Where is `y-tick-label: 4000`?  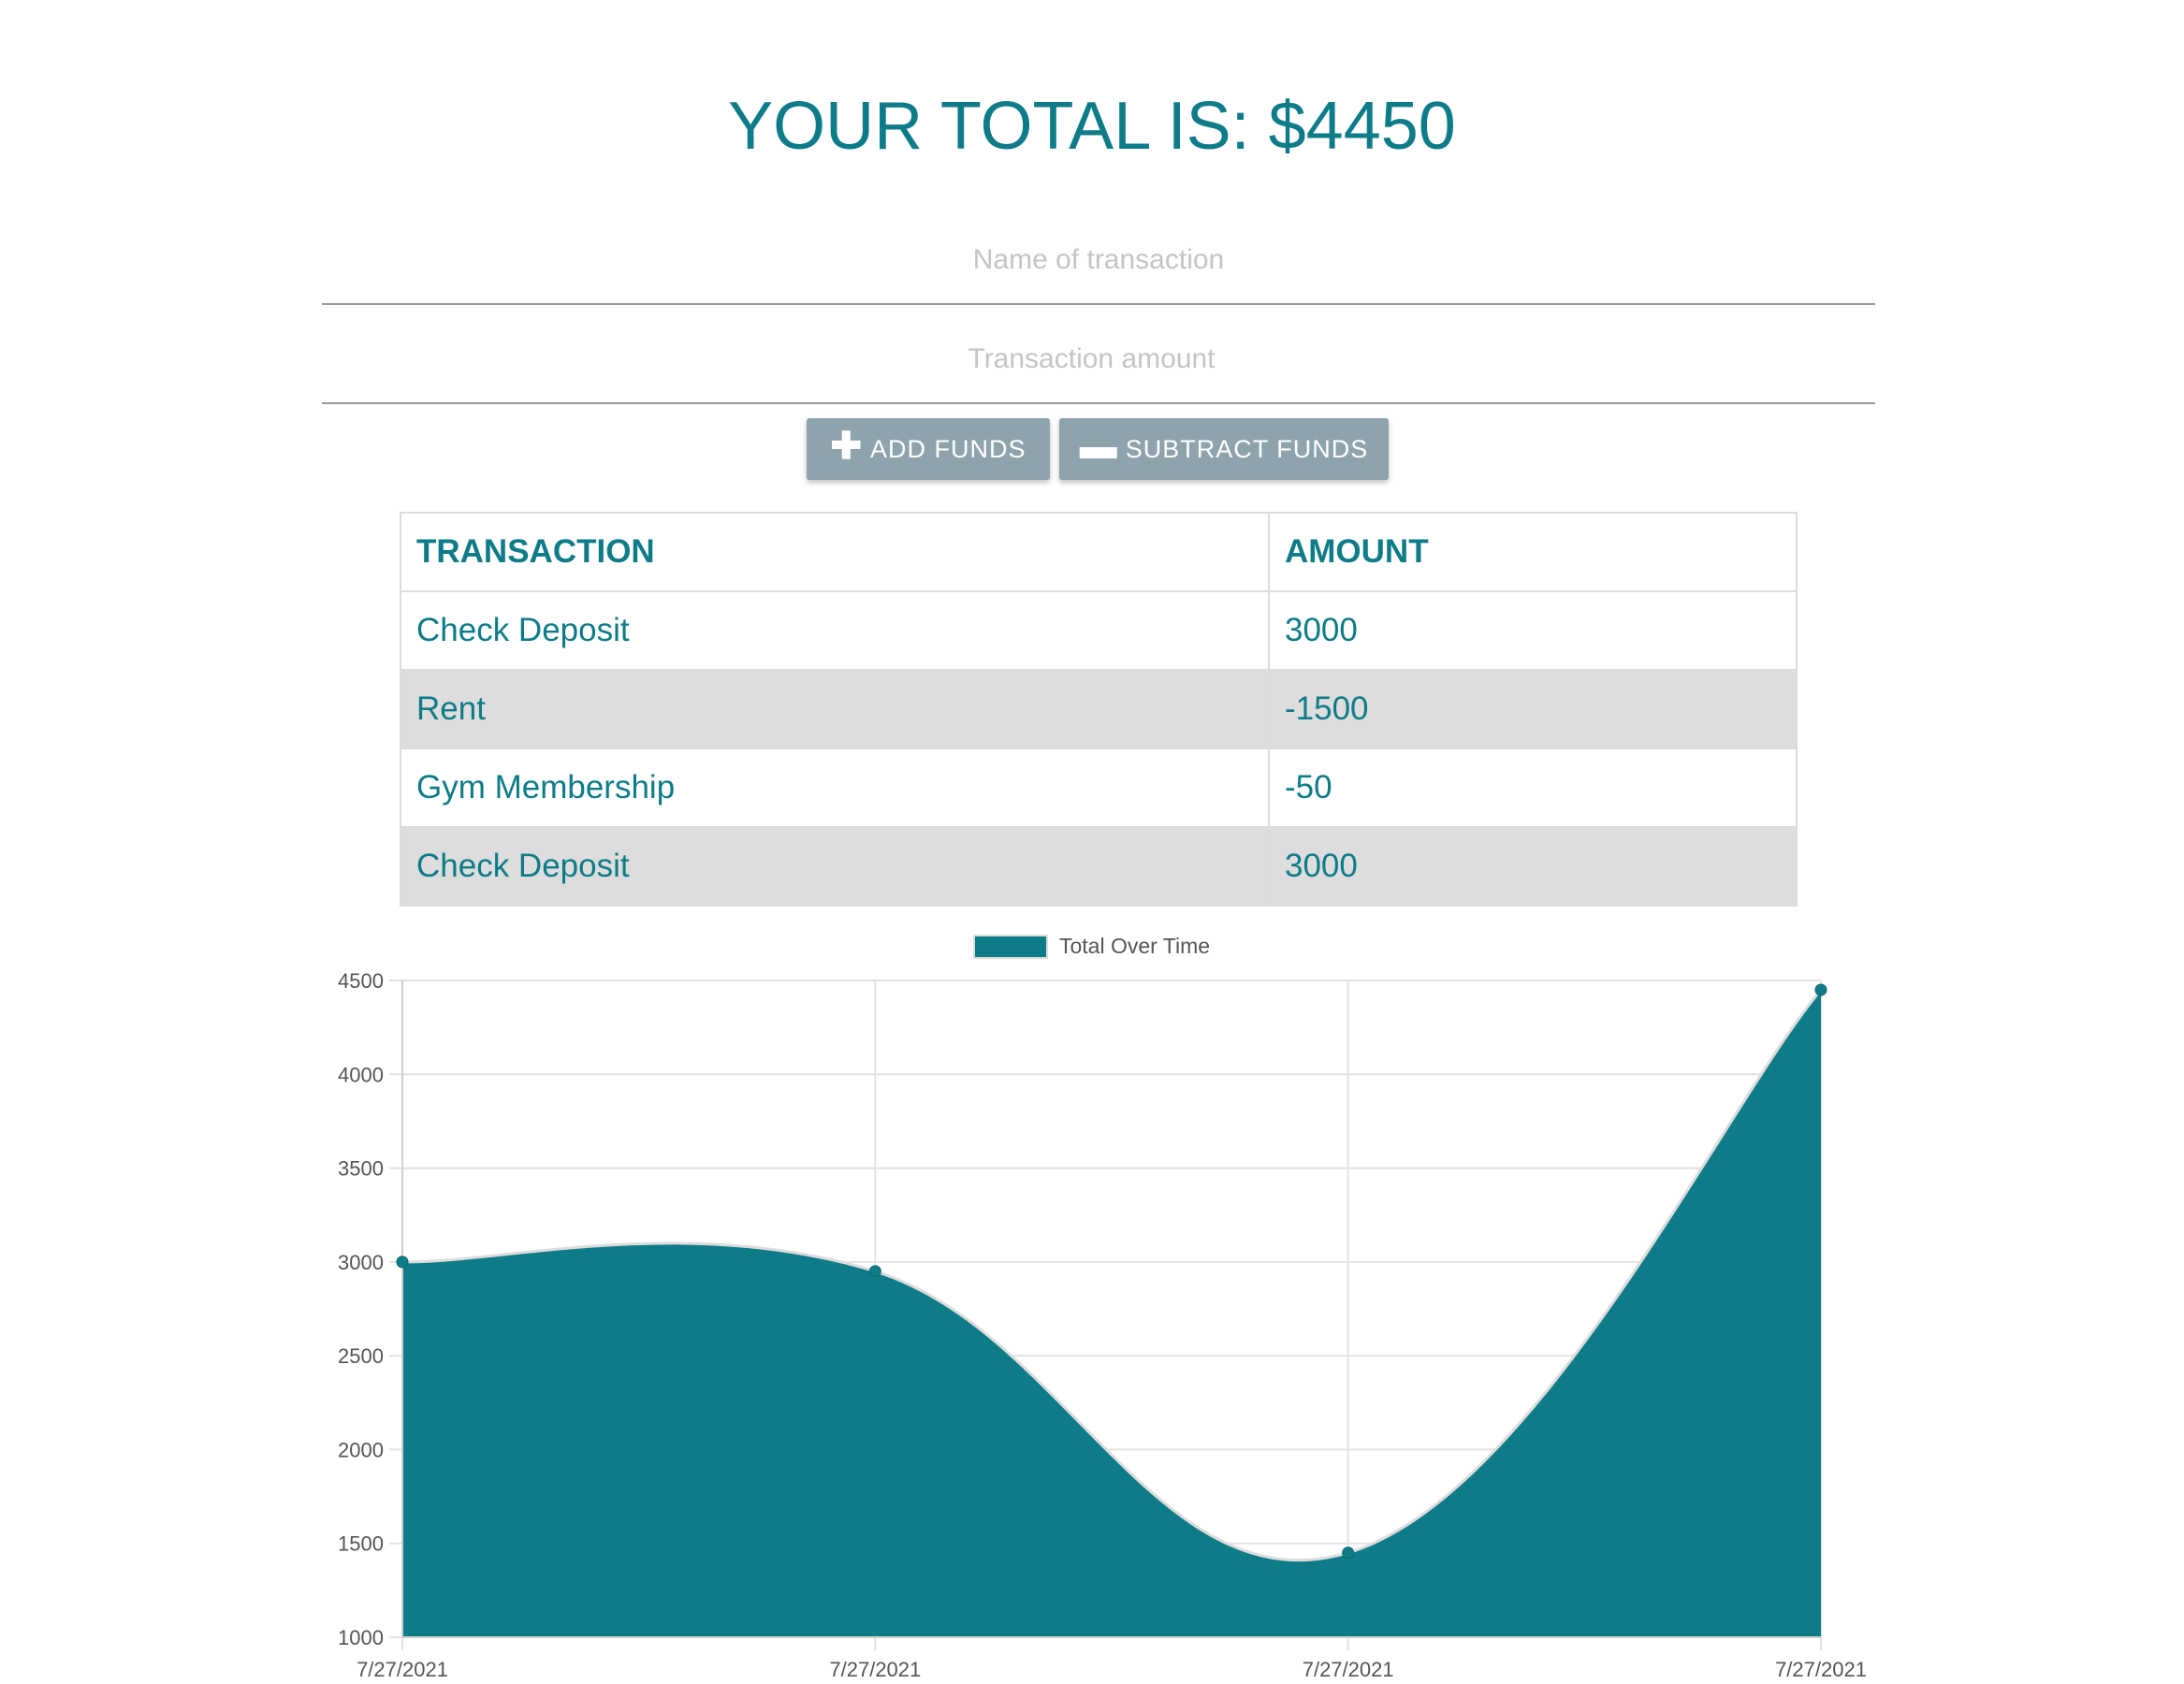 y-tick-label: 4000 is located at coordinates (361, 1075).